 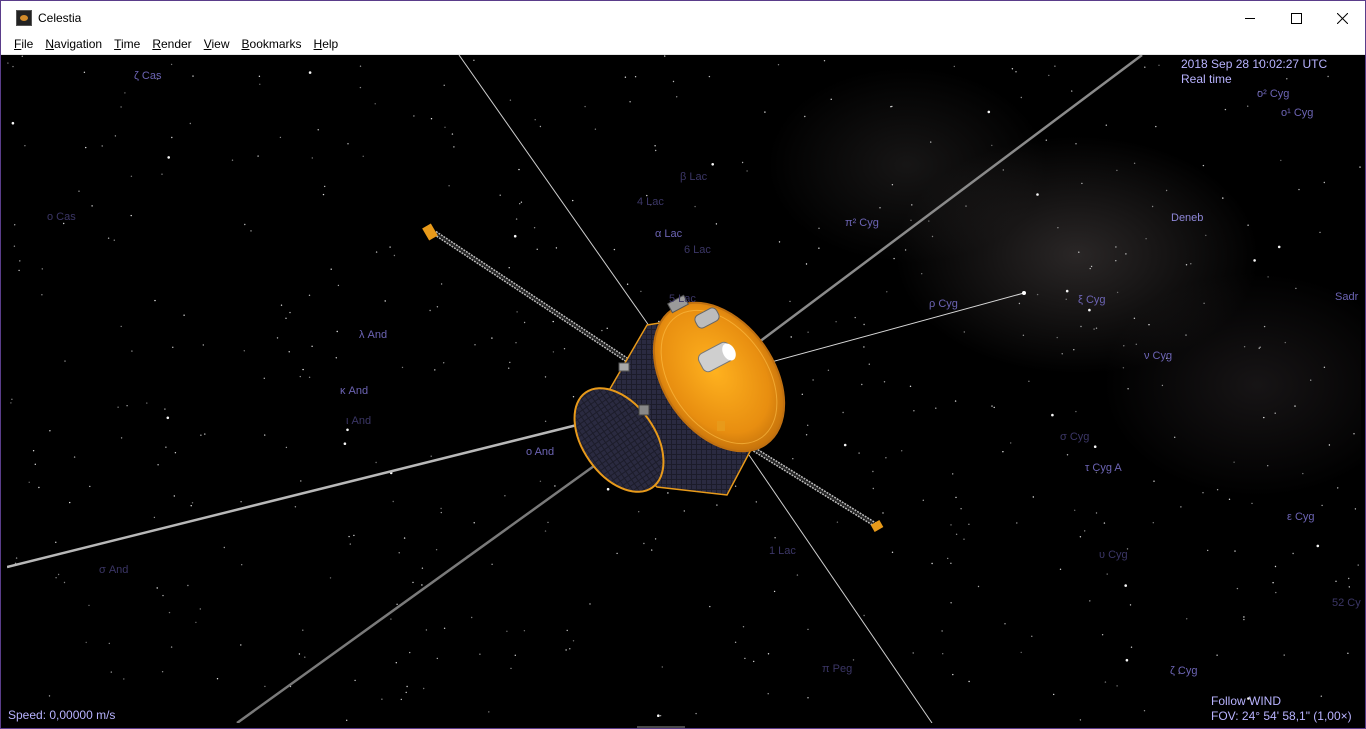 I want to click on wire-boom-lower-right, so click(x=840, y=588).